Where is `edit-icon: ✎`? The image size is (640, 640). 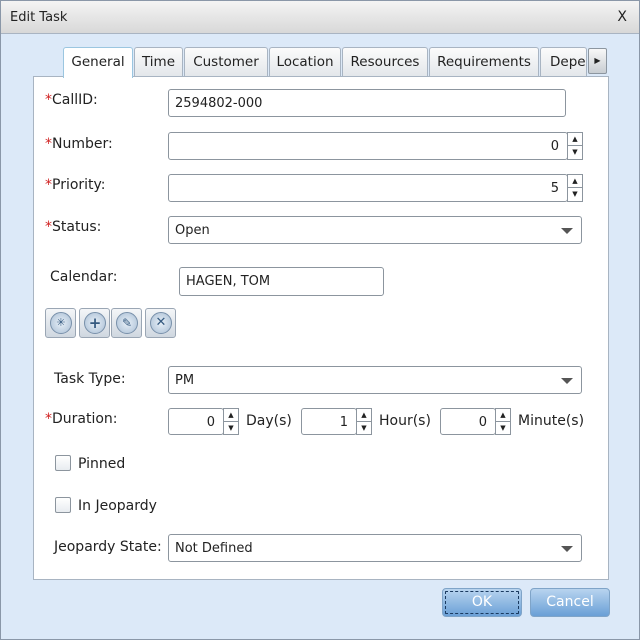
edit-icon: ✎ is located at coordinates (127, 323).